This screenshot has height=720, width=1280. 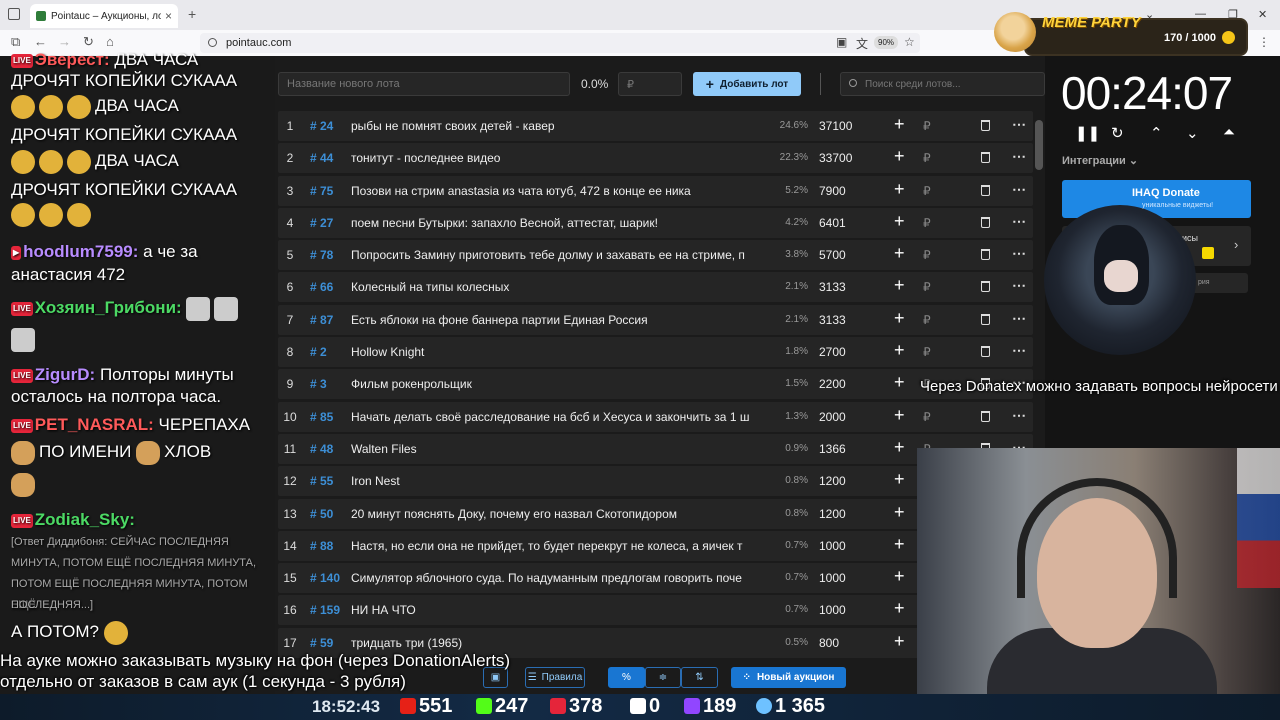 What do you see at coordinates (1156, 133) in the screenshot?
I see `chevron-up-icon: ⌃` at bounding box center [1156, 133].